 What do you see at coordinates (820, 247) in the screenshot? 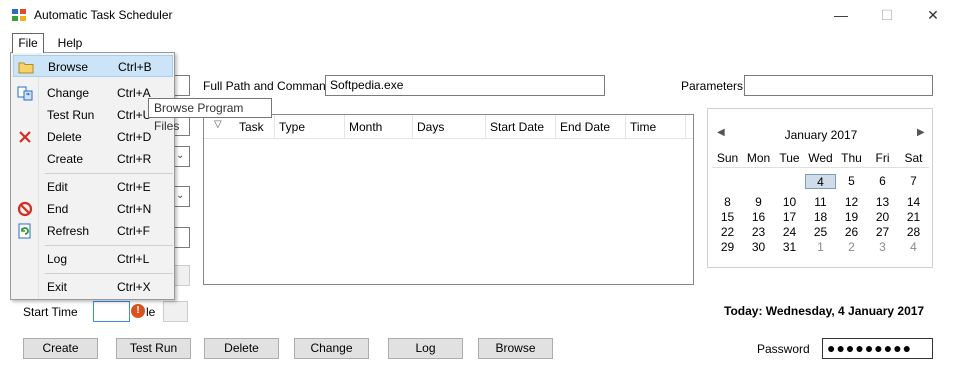
I see `calendar-day: 1` at bounding box center [820, 247].